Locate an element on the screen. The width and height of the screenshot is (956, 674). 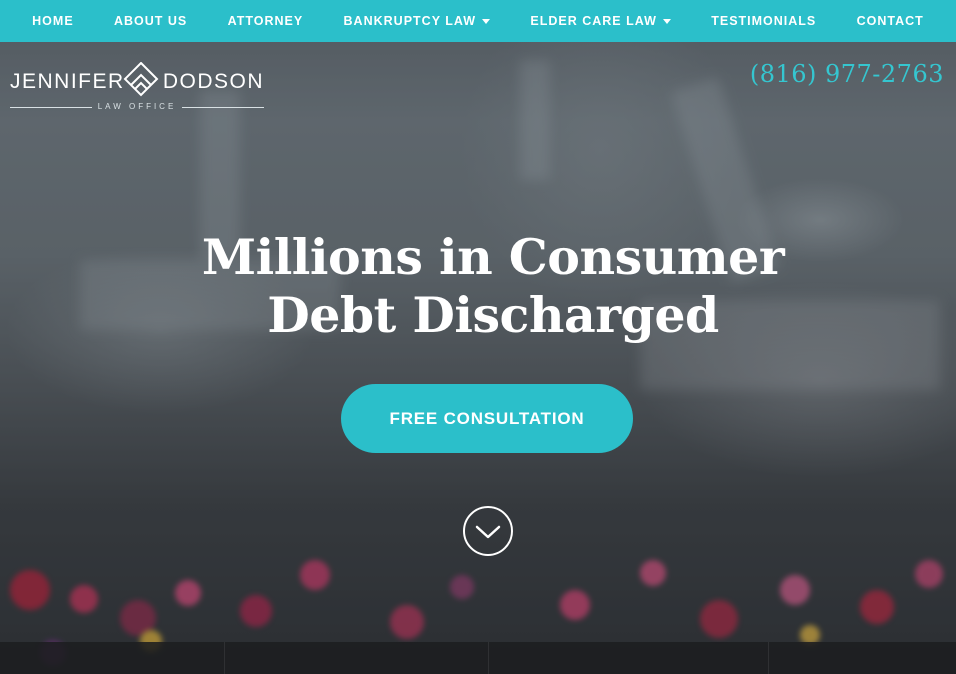
site-logo: JENNIFER DODSON LAW OFFICE is located at coordinates (137, 88).